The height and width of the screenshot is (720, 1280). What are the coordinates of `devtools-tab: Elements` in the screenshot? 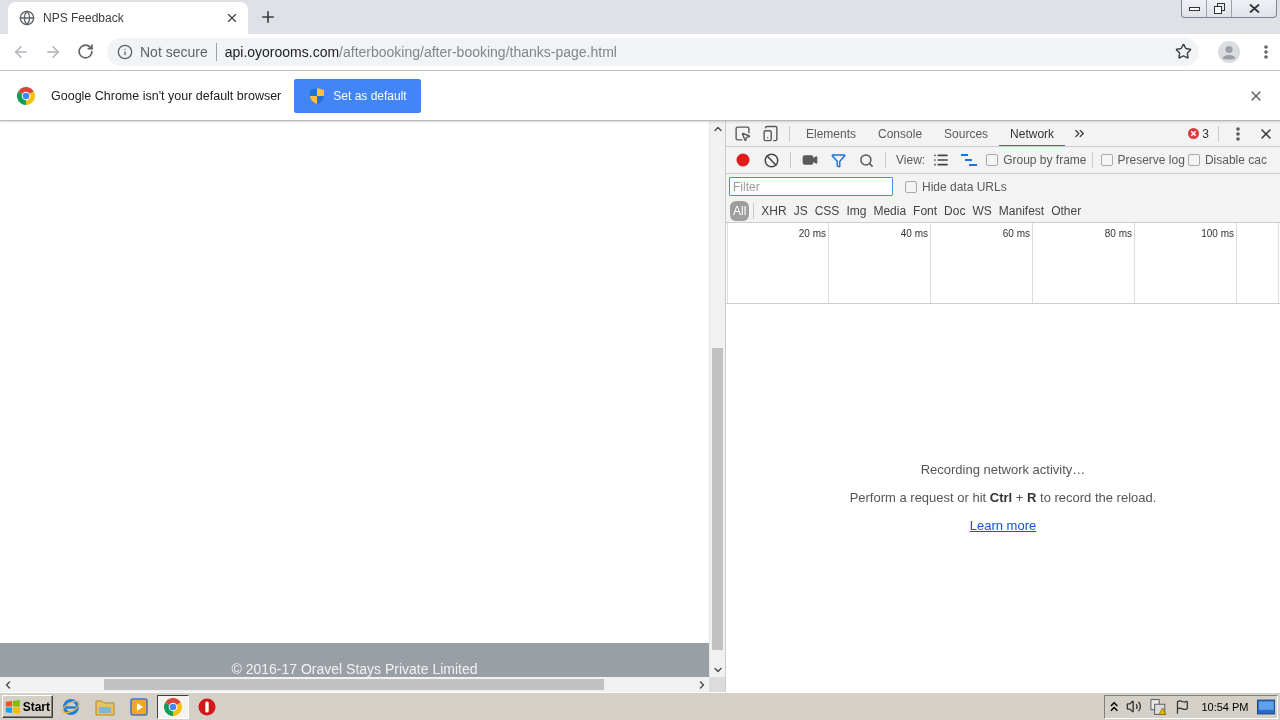 It's located at (831, 133).